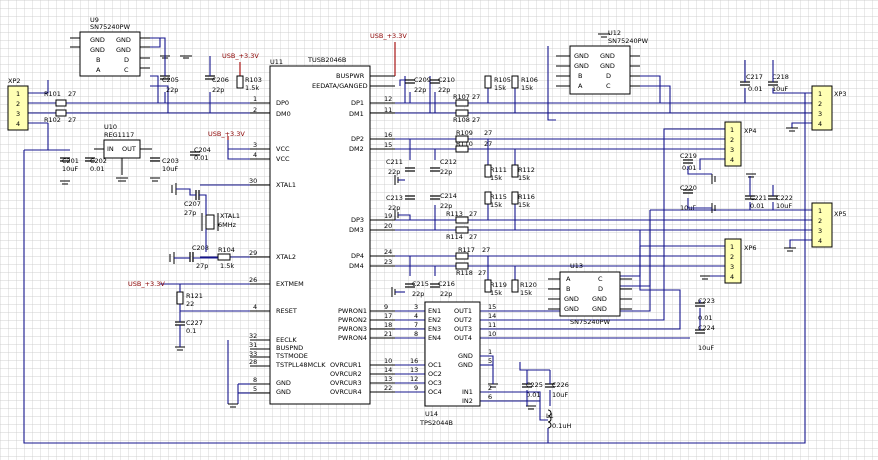  I want to click on xp2-ref: XP2, so click(14, 81).